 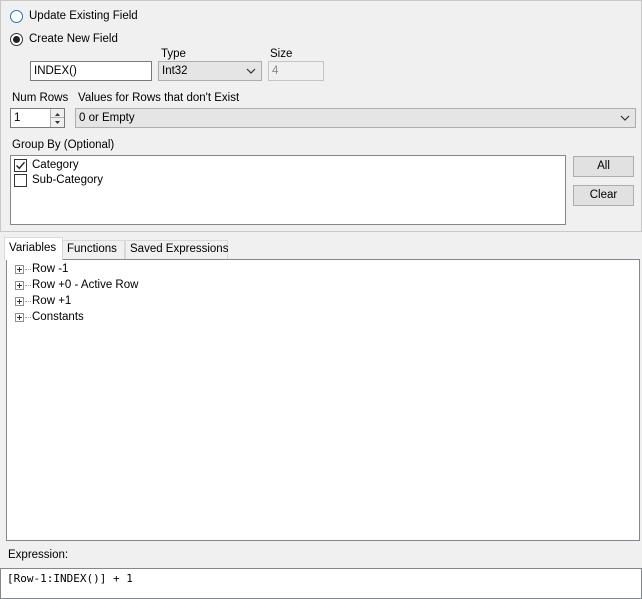 What do you see at coordinates (175, 71) in the screenshot?
I see `type-select-value: Int32` at bounding box center [175, 71].